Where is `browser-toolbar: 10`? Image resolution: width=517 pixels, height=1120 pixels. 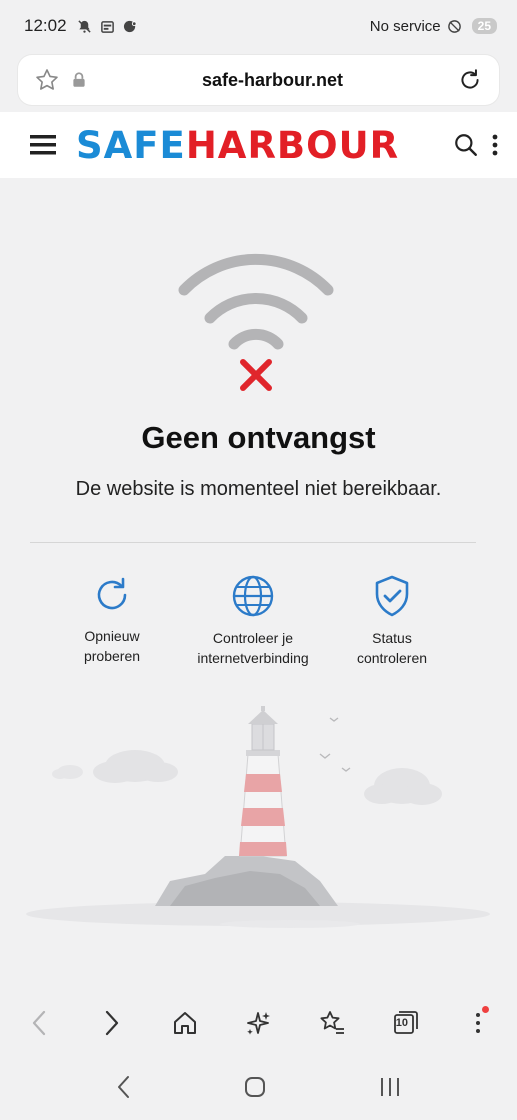
browser-toolbar: 10 is located at coordinates (258, 1023).